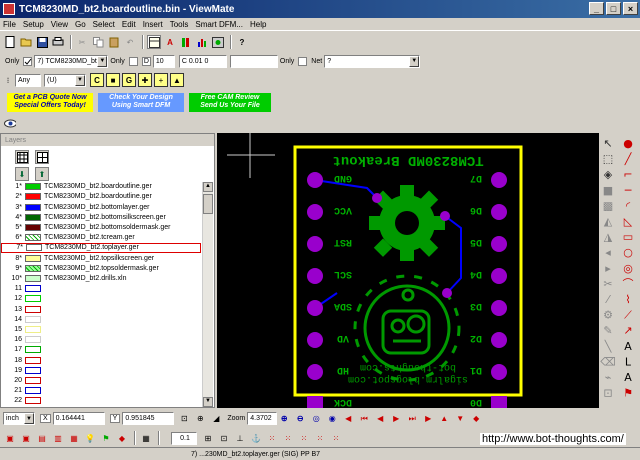  What do you see at coordinates (336, 438) in the screenshot?
I see `pad-select5-icon: ⁙` at bounding box center [336, 438].